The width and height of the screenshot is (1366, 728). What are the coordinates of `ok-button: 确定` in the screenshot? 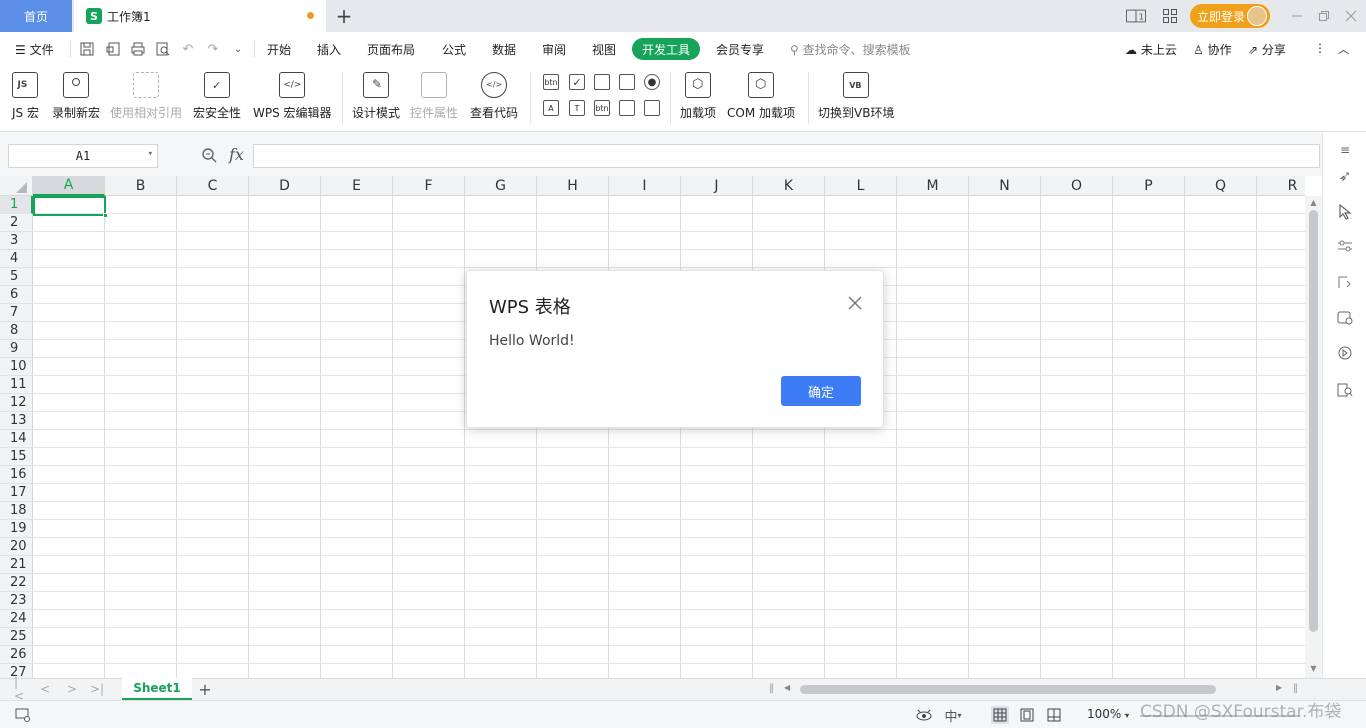 It's located at (821, 391).